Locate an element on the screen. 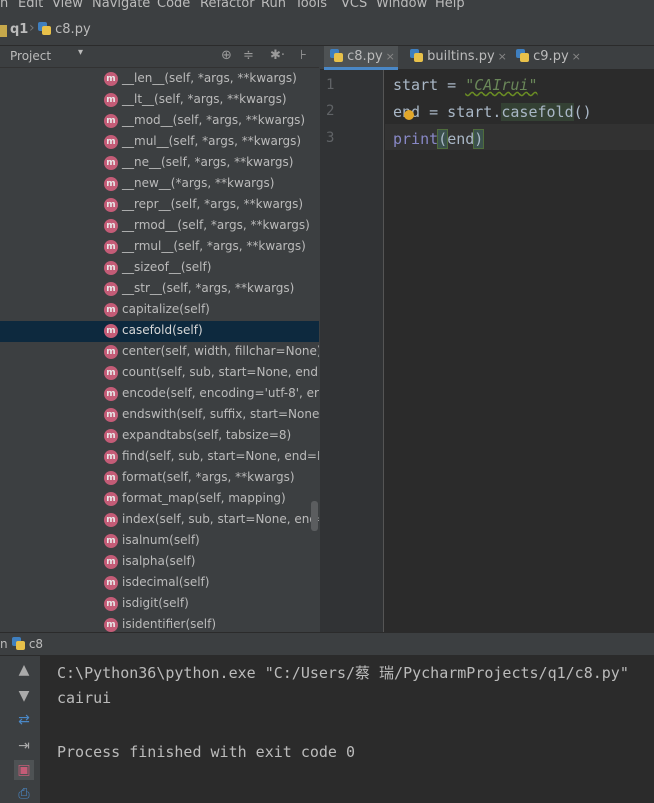 This screenshot has width=654, height=803. tab-c8-py: c8.py × is located at coordinates (361, 58).